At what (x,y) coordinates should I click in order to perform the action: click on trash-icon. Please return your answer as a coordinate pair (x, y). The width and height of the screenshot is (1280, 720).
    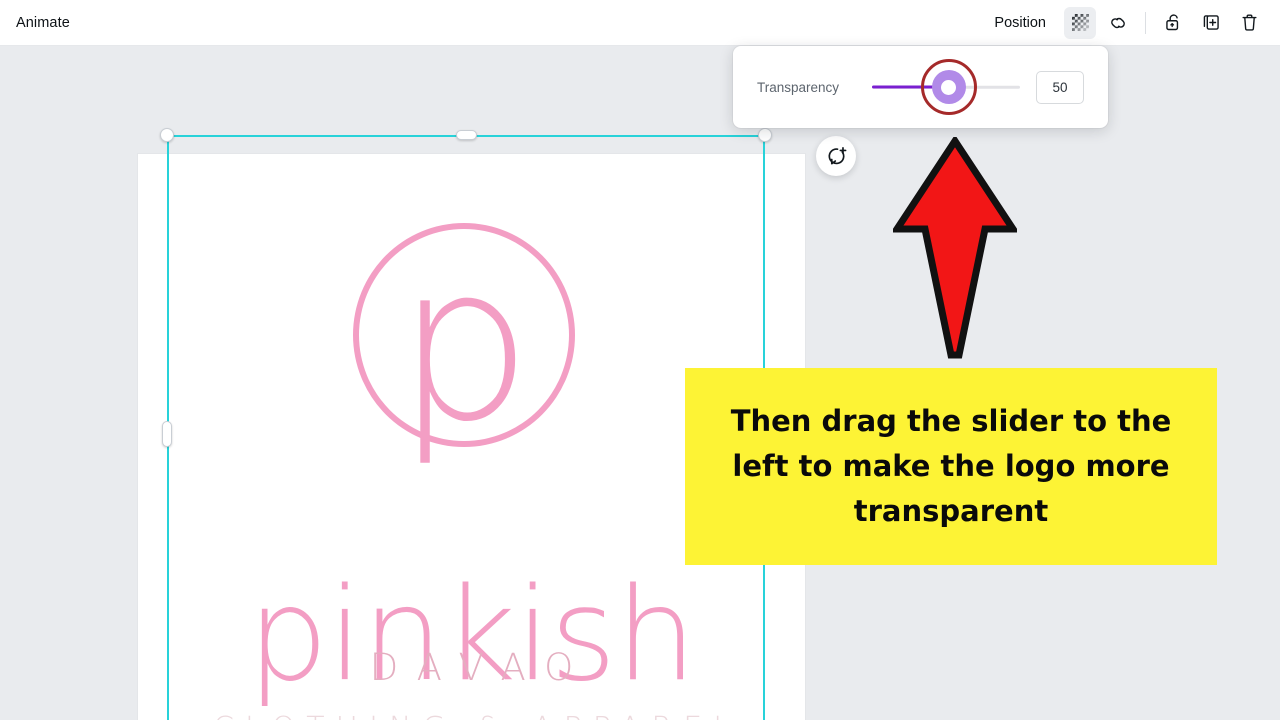
    Looking at the image, I should click on (1249, 22).